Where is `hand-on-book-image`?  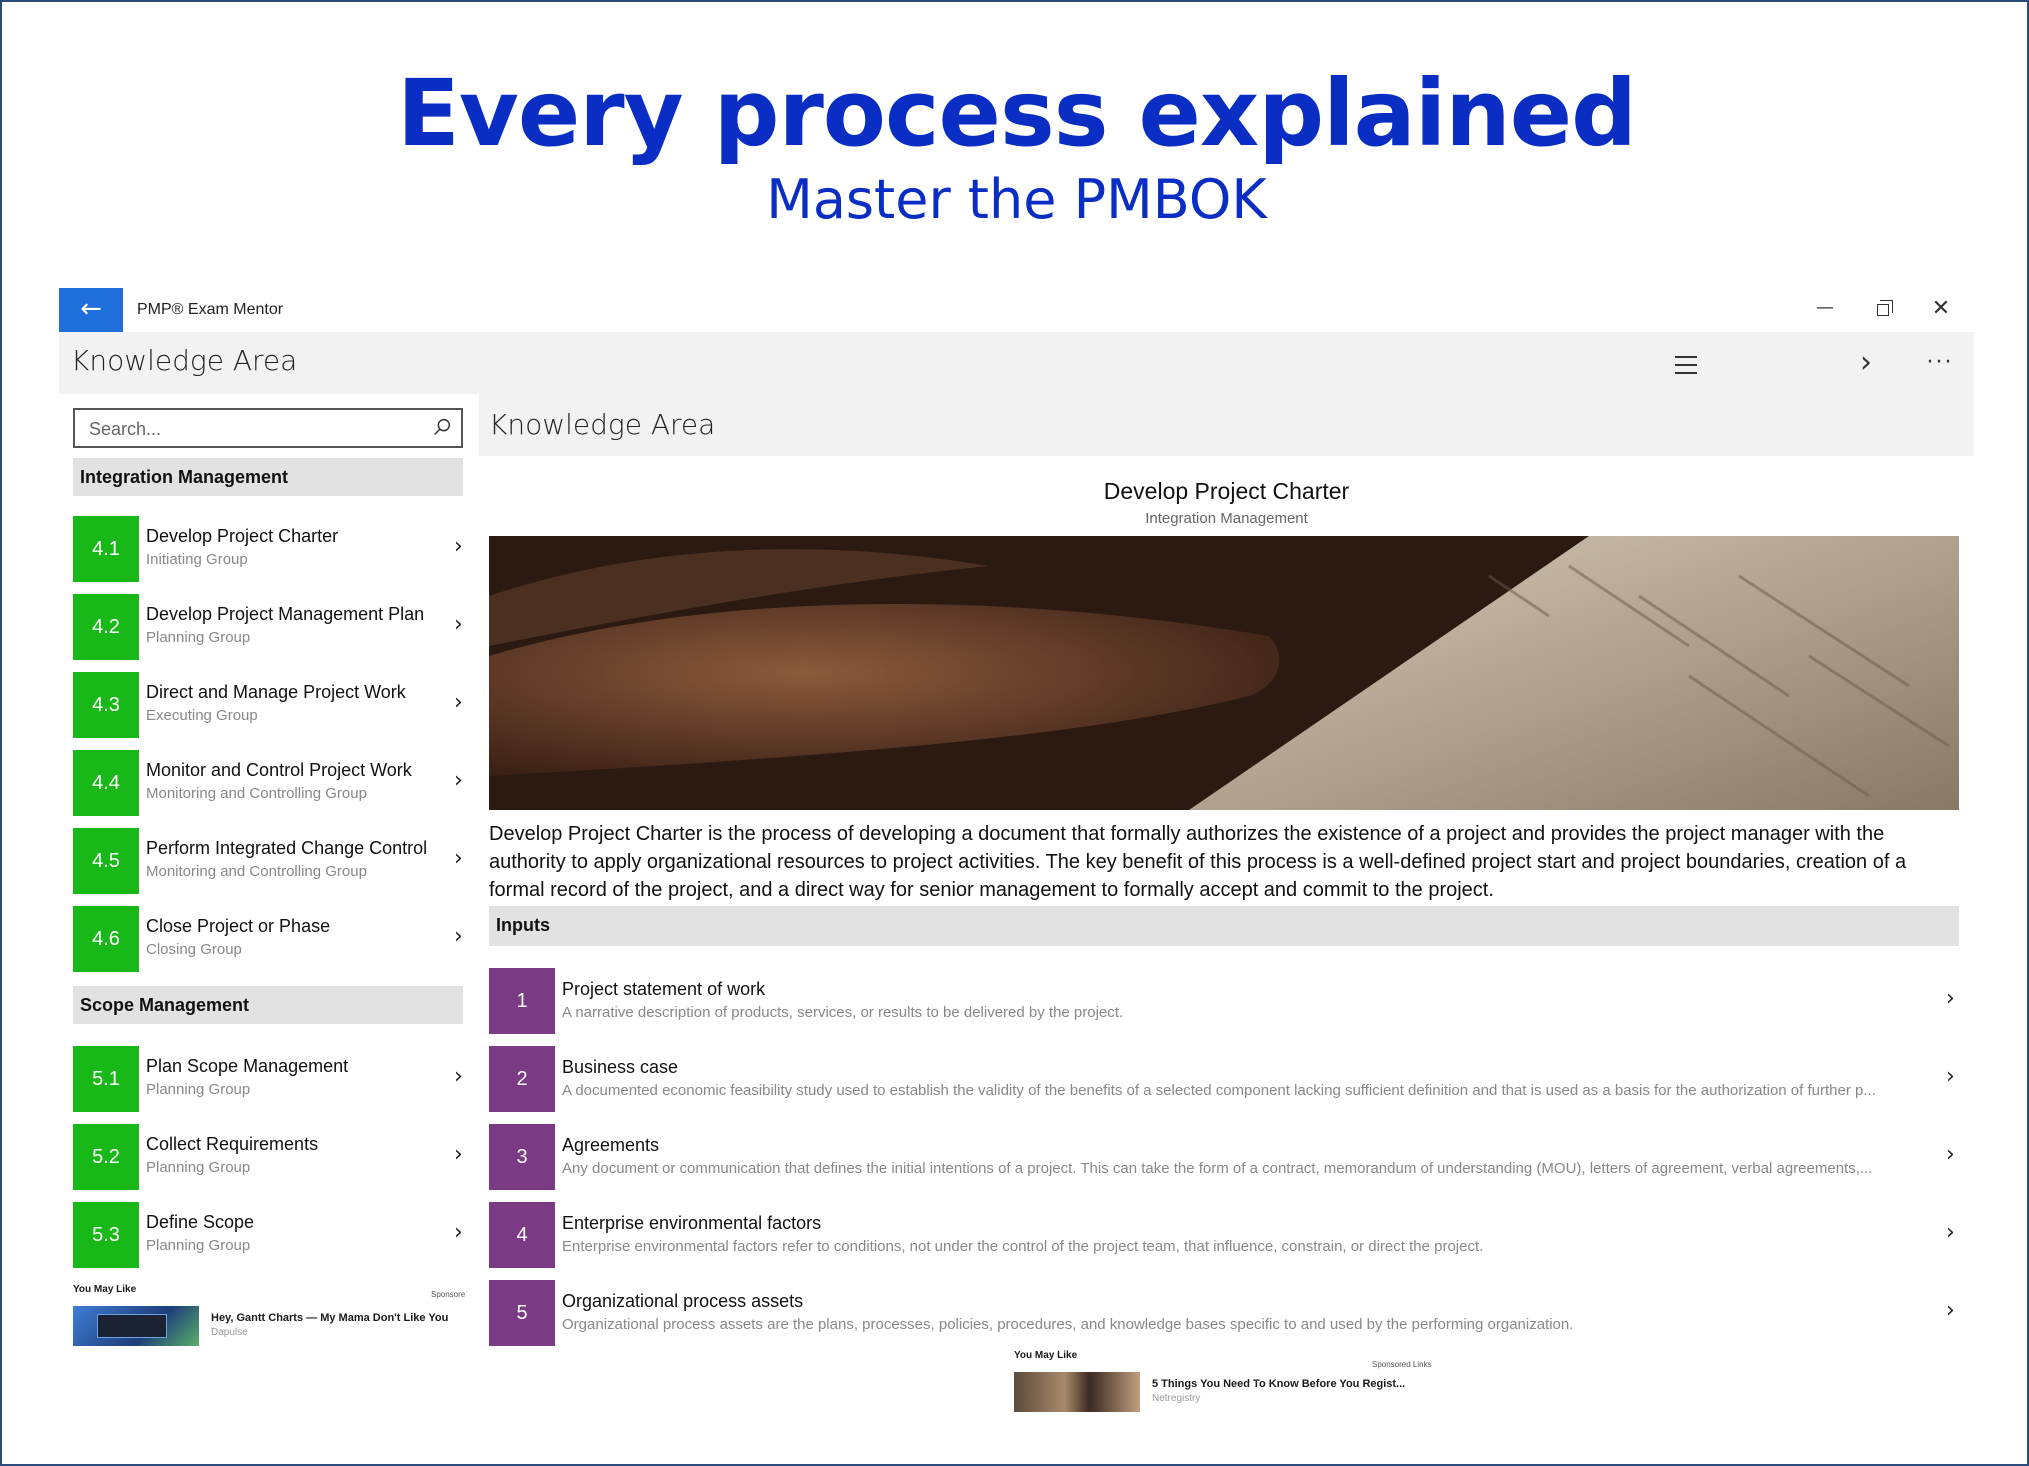 hand-on-book-image is located at coordinates (1224, 673).